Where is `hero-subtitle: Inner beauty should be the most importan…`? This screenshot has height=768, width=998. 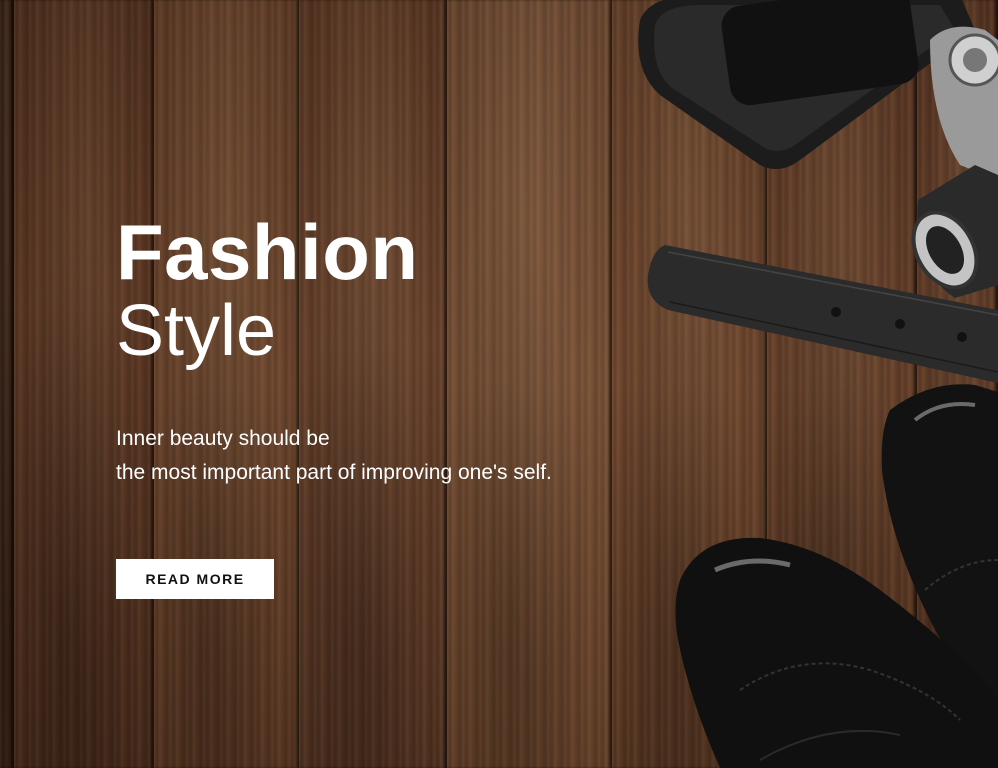
hero-subtitle: Inner beauty should be the most importan… is located at coordinates (334, 456).